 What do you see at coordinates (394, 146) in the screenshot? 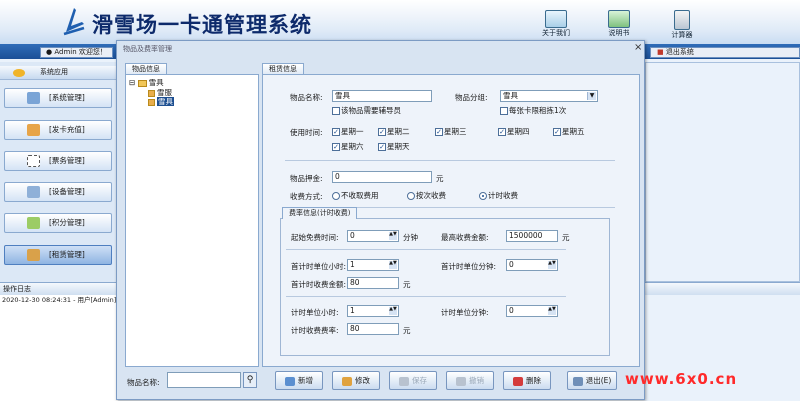
I see `day-sun-checkbox: ✓ 星期天` at bounding box center [394, 146].